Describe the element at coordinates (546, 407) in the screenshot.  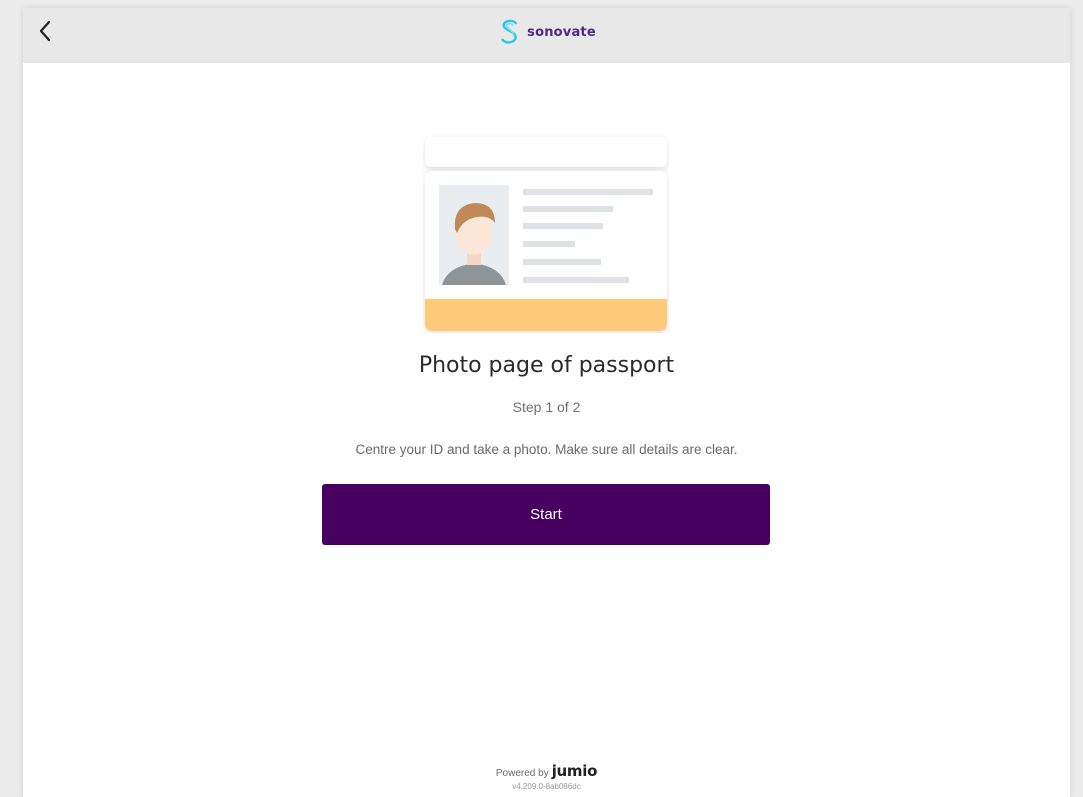
I see `step-indicator: Step 1 of 2` at that location.